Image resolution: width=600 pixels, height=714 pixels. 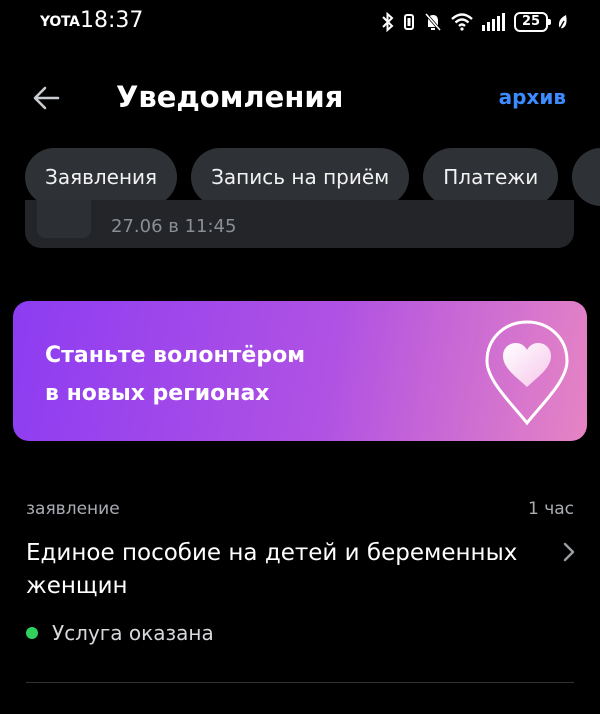 I want to click on battery-level: 25, so click(x=531, y=21).